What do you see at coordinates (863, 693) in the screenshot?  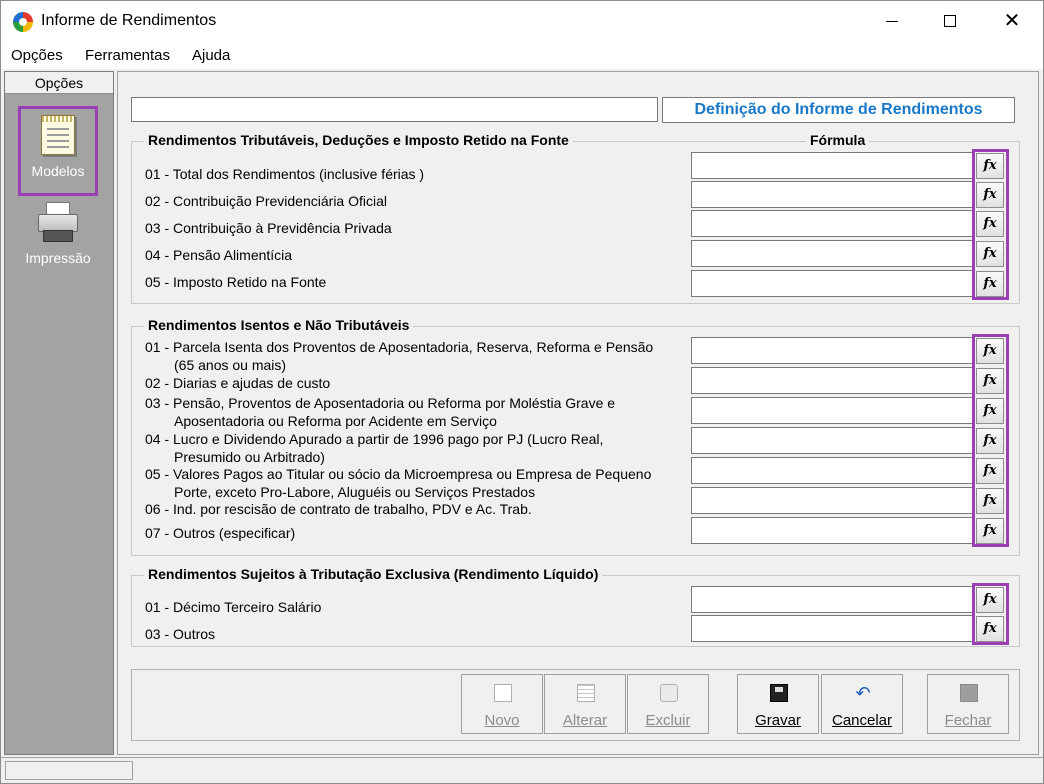 I see `undo-arrow-icon: ↶` at bounding box center [863, 693].